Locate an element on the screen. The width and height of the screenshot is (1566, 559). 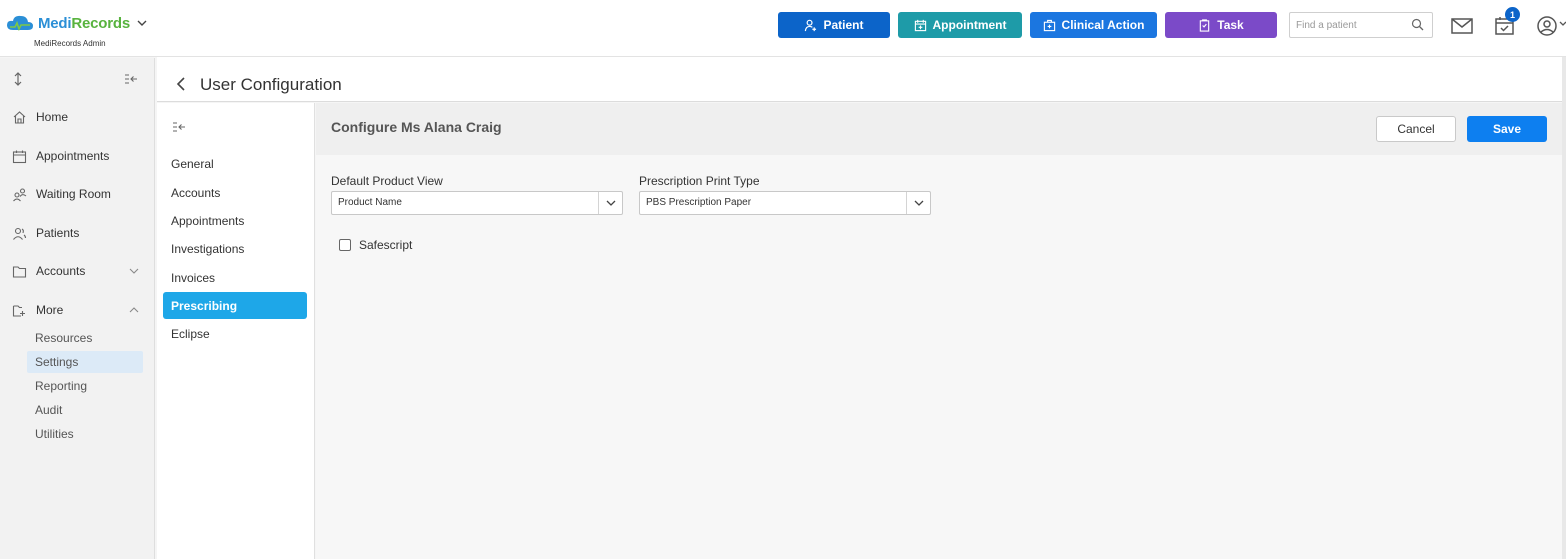
subnav-item-prescribing: Prescribing is located at coordinates (235, 305).